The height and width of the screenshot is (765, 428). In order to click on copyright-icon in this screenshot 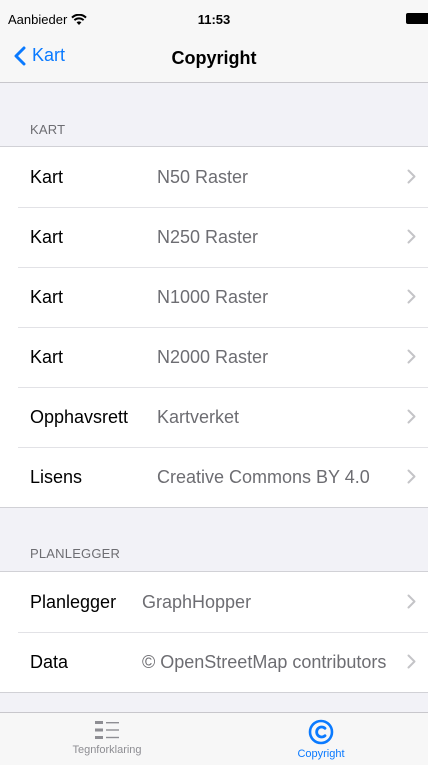, I will do `click(321, 732)`.